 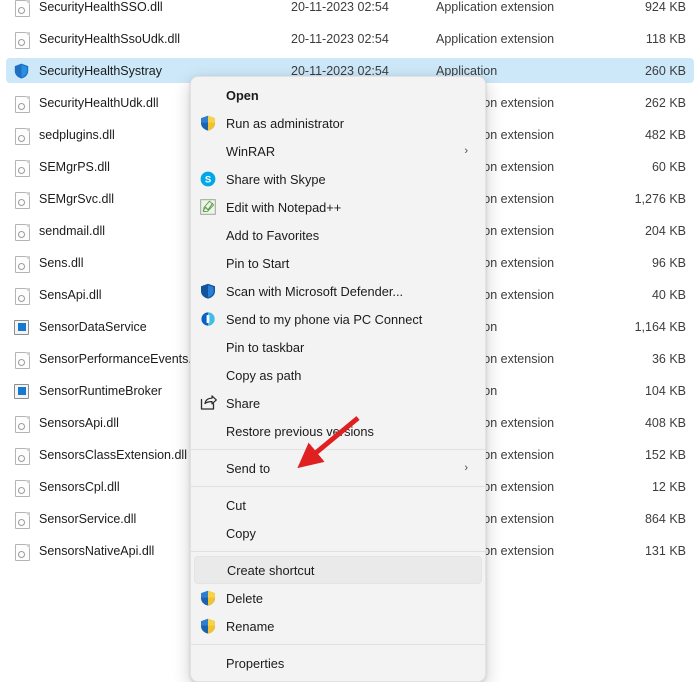 What do you see at coordinates (243, 403) in the screenshot?
I see `menu-item-label: Share` at bounding box center [243, 403].